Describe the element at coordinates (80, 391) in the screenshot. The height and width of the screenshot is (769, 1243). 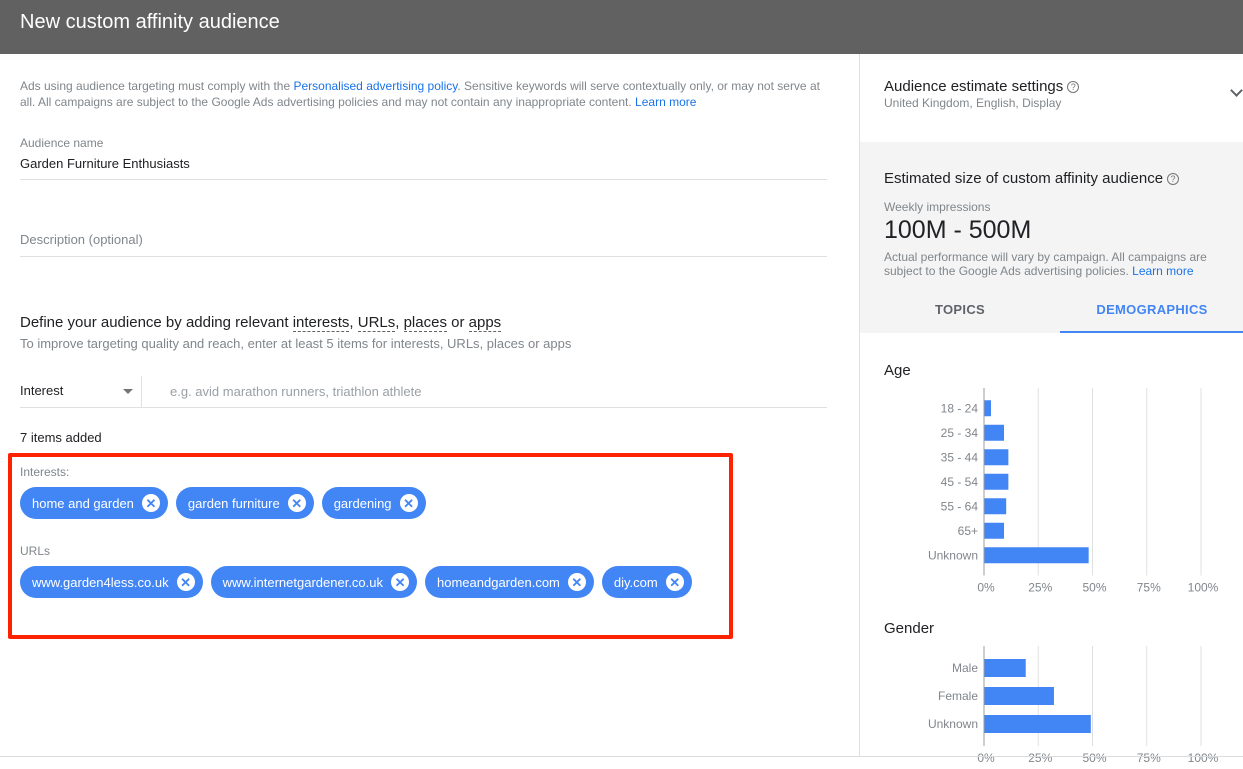
I see `item-type-dropdown: Interest` at that location.